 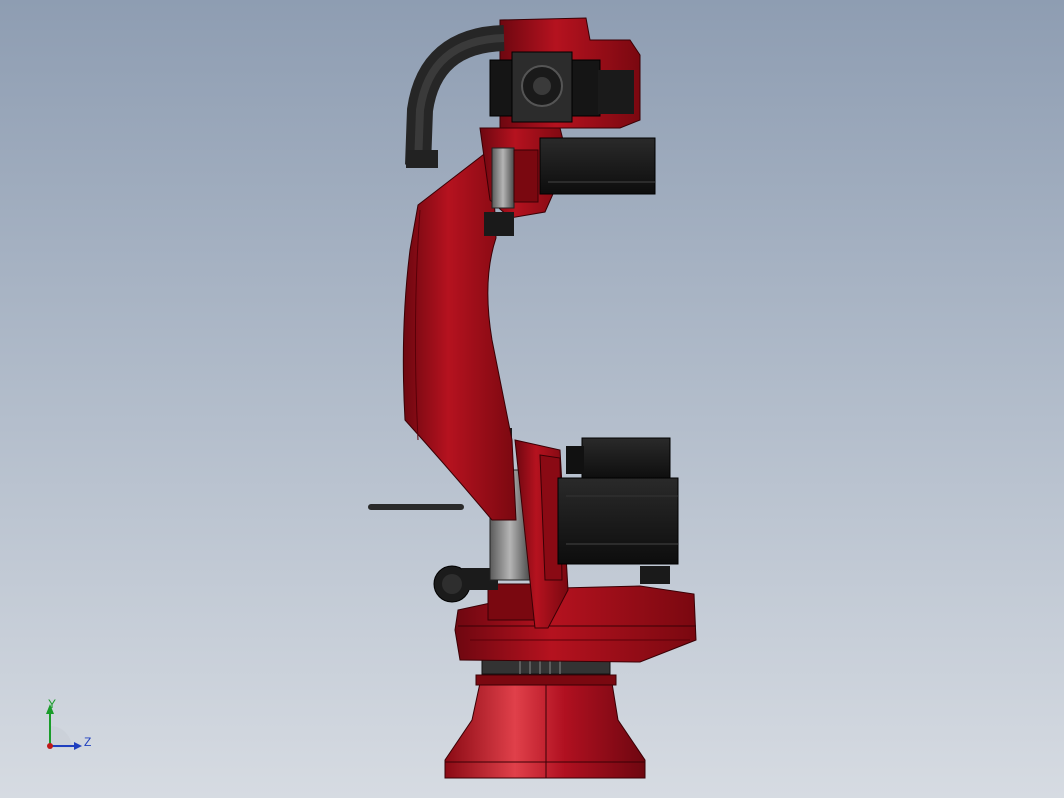 What do you see at coordinates (52, 704) in the screenshot?
I see `triad-y-label: Y` at bounding box center [52, 704].